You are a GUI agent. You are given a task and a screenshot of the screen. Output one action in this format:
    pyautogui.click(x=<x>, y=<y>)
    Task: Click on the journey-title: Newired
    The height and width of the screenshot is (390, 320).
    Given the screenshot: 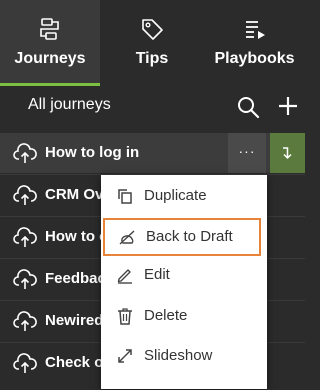 What is the action you would take?
    pyautogui.click(x=74, y=320)
    